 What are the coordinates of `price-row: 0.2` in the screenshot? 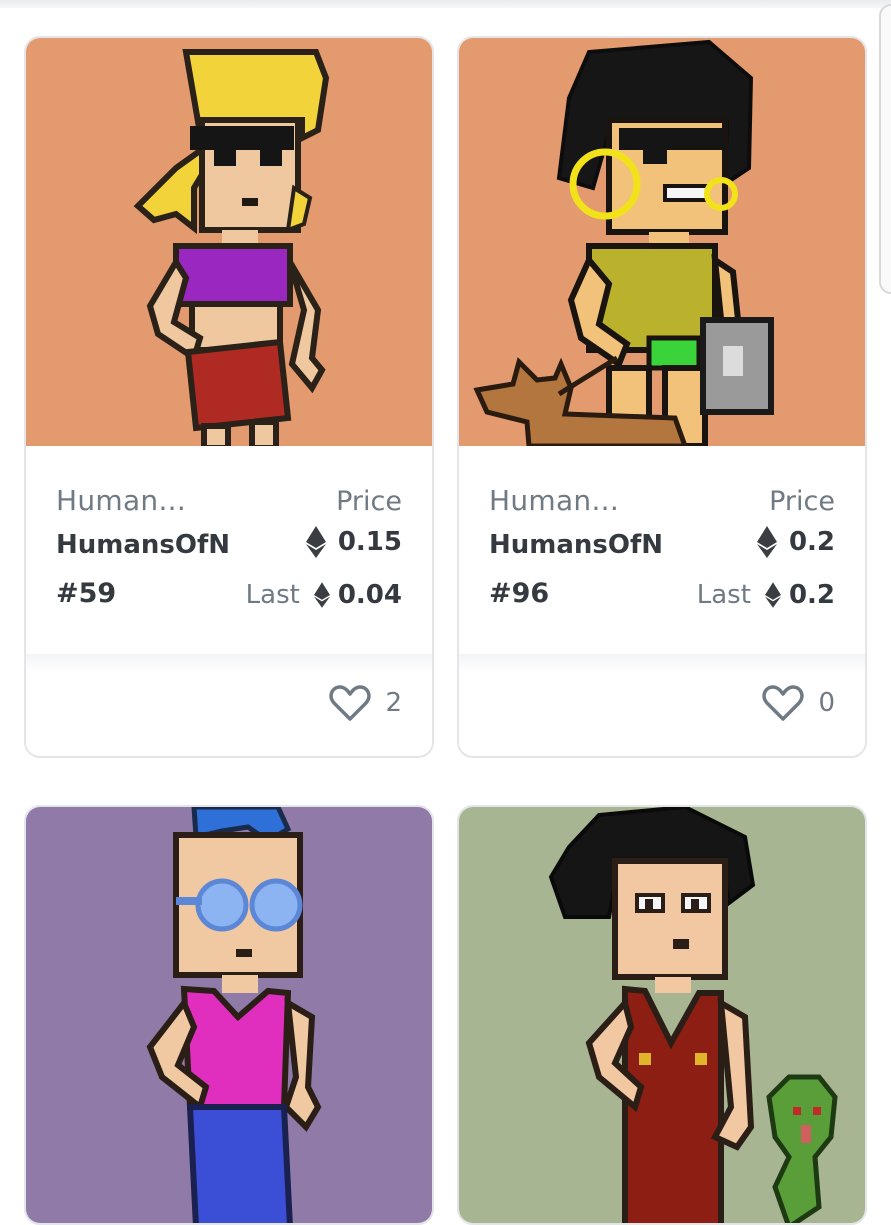 It's located at (795, 542).